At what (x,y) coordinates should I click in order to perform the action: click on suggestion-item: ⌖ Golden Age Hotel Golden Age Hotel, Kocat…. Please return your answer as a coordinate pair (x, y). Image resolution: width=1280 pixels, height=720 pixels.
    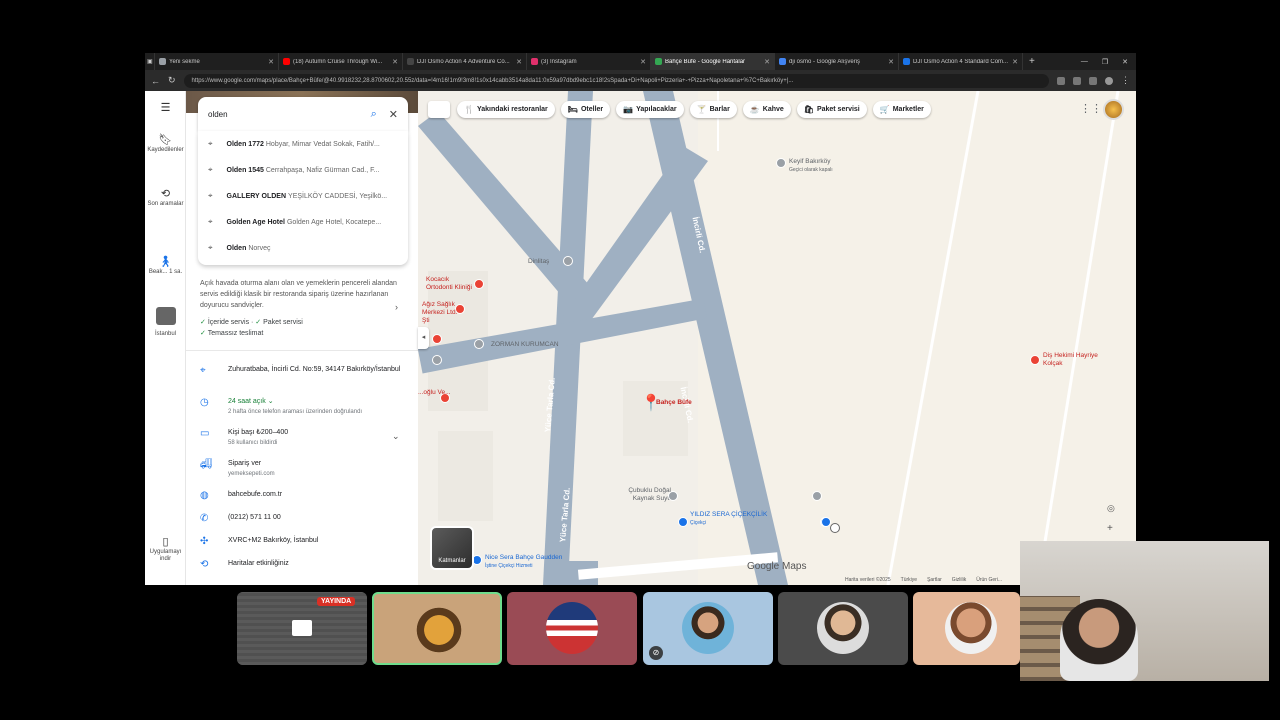
    Looking at the image, I should click on (303, 222).